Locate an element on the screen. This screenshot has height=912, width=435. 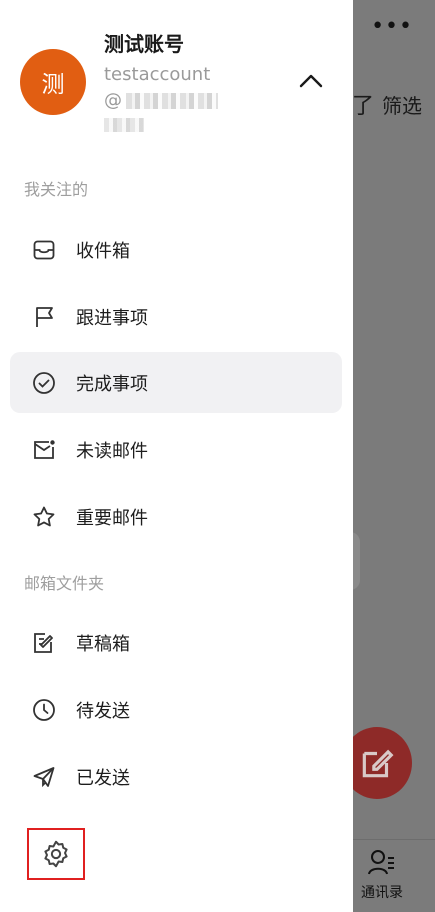
menu-item-pending: 待发送 is located at coordinates (176, 709).